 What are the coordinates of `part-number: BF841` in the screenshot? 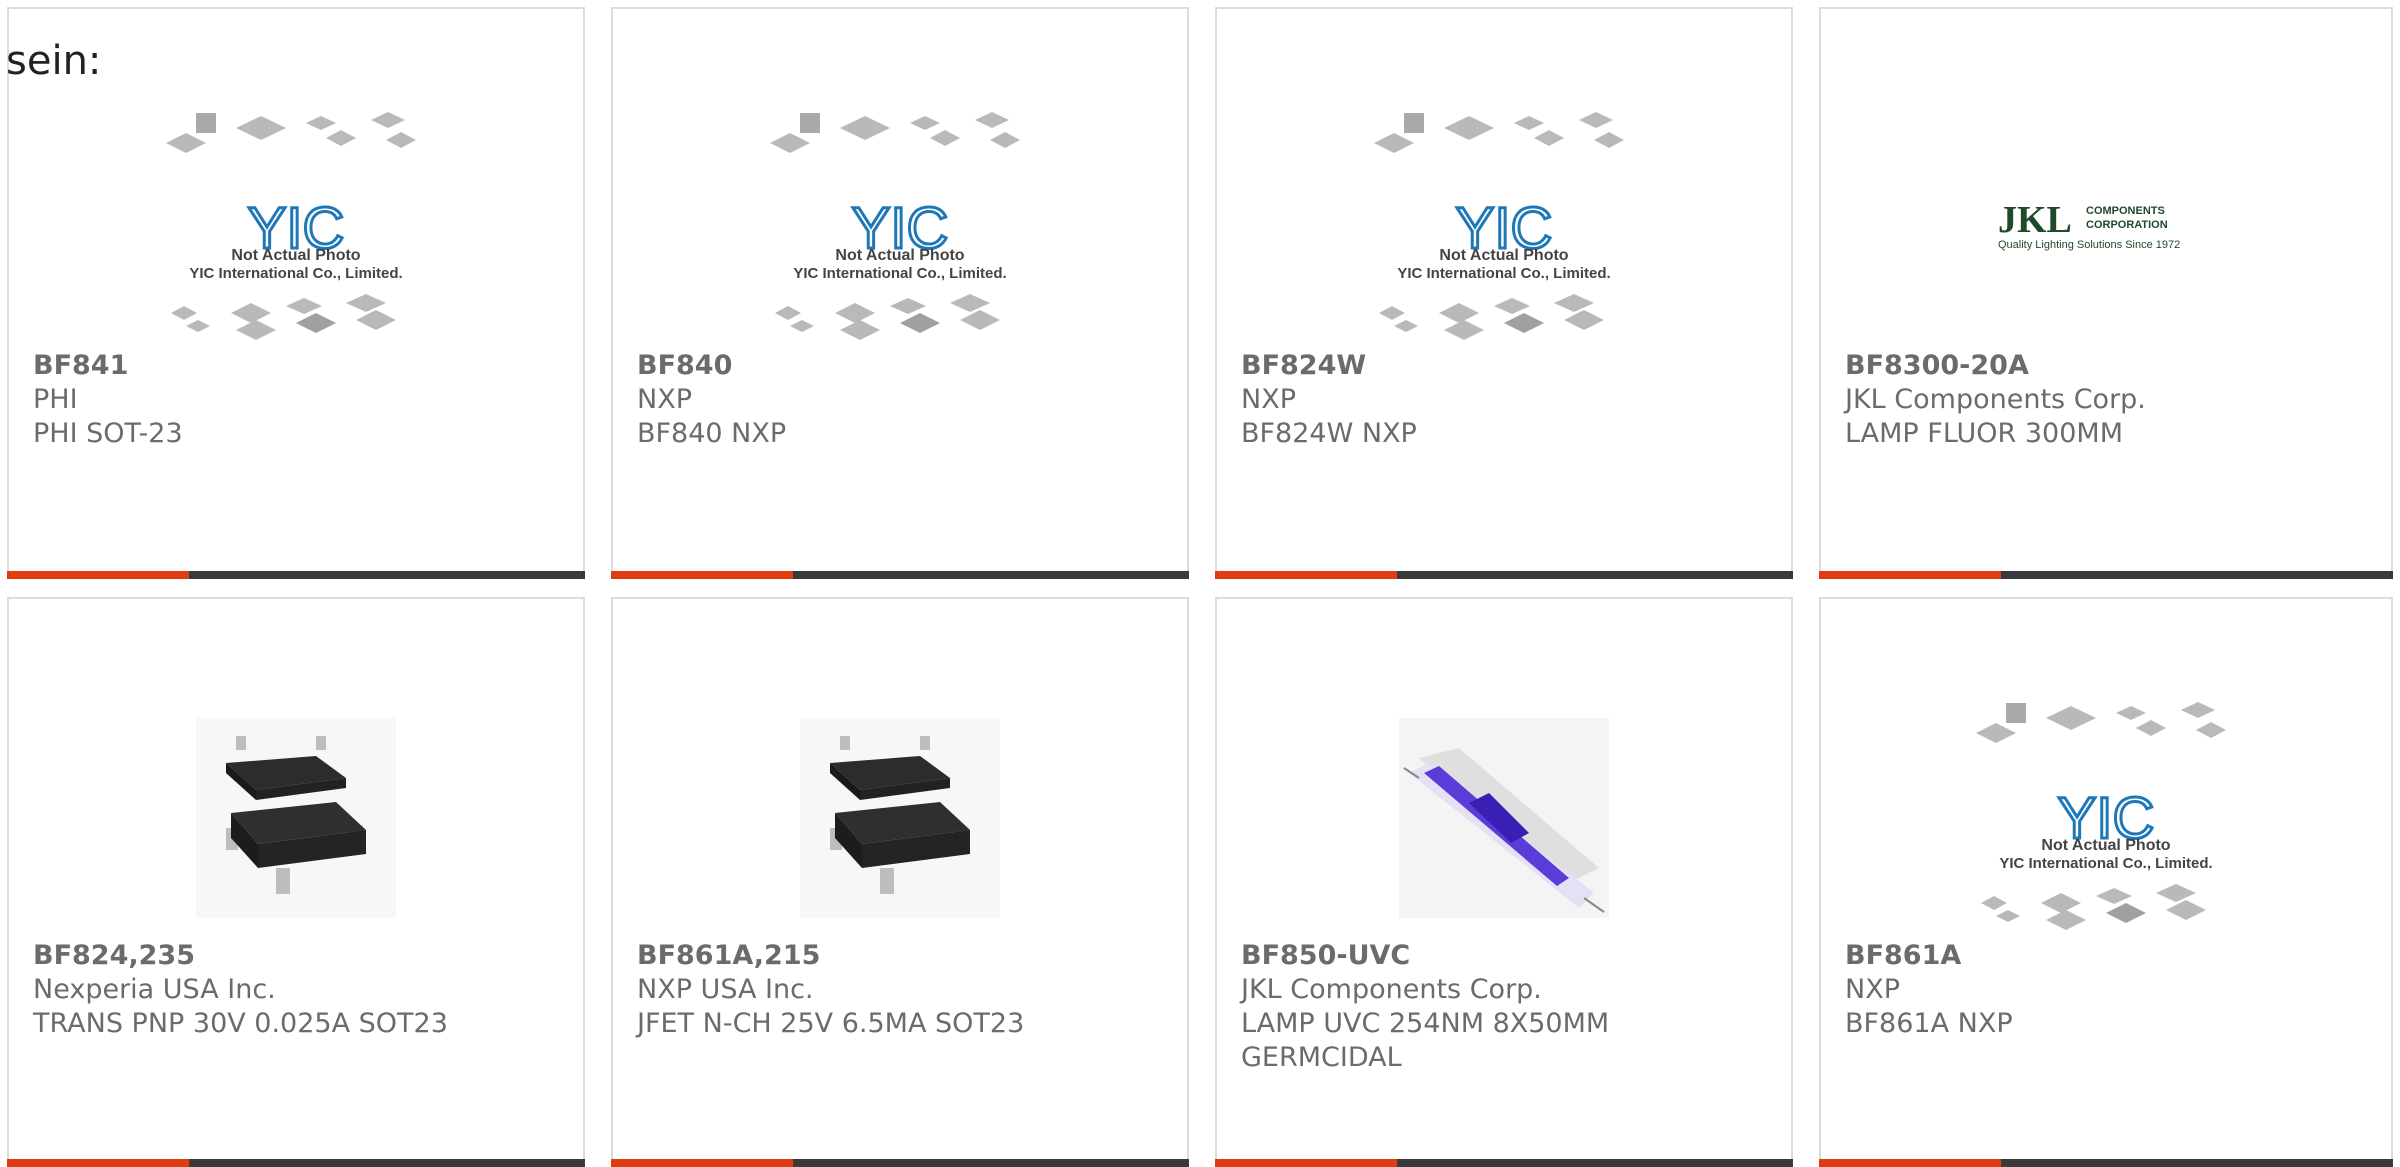 It's located at (298, 366).